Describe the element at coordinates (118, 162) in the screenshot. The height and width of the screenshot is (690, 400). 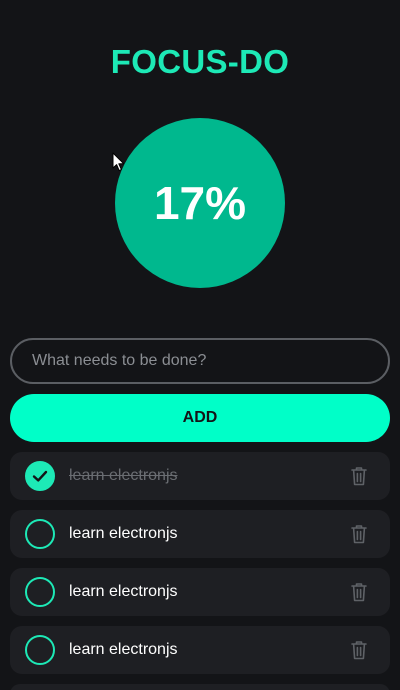
I see `mouse-pointer-icon` at that location.